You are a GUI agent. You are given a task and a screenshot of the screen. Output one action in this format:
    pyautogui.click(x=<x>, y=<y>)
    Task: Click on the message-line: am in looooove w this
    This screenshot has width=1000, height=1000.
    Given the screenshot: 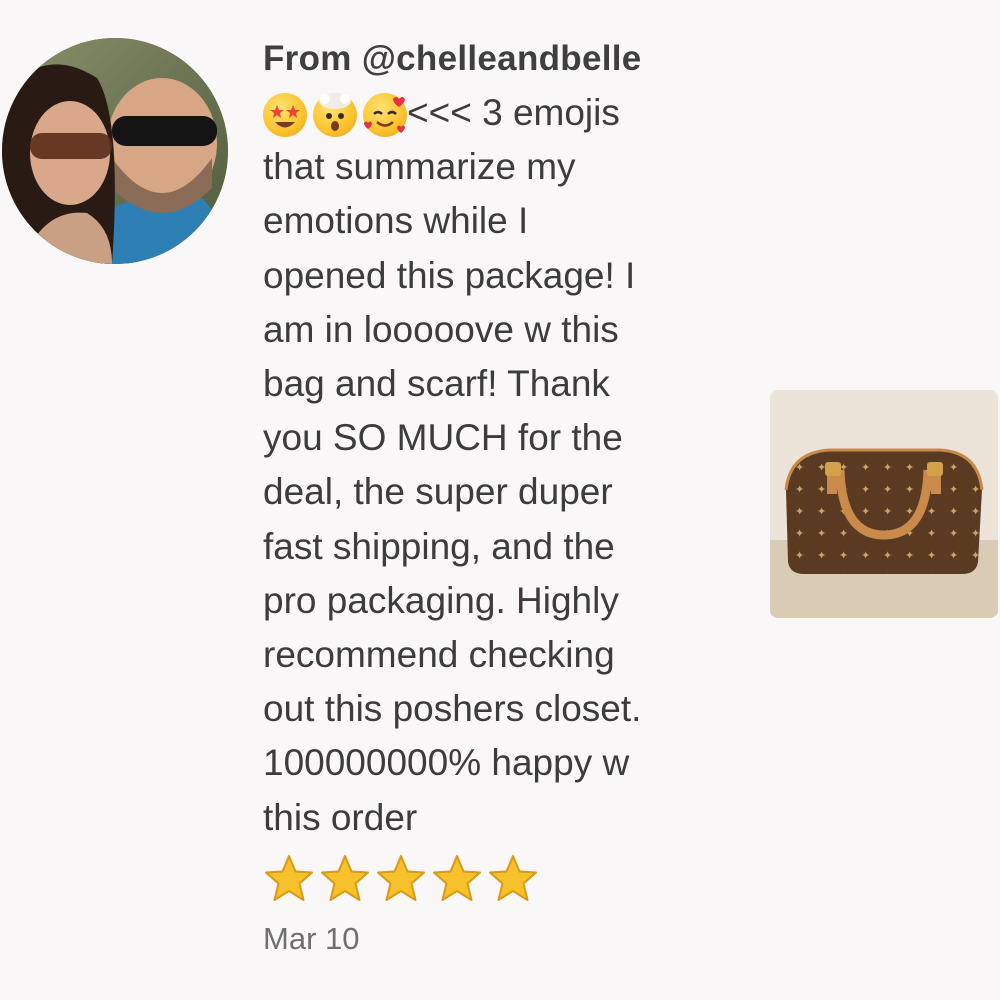 What is the action you would take?
    pyautogui.click(x=441, y=329)
    